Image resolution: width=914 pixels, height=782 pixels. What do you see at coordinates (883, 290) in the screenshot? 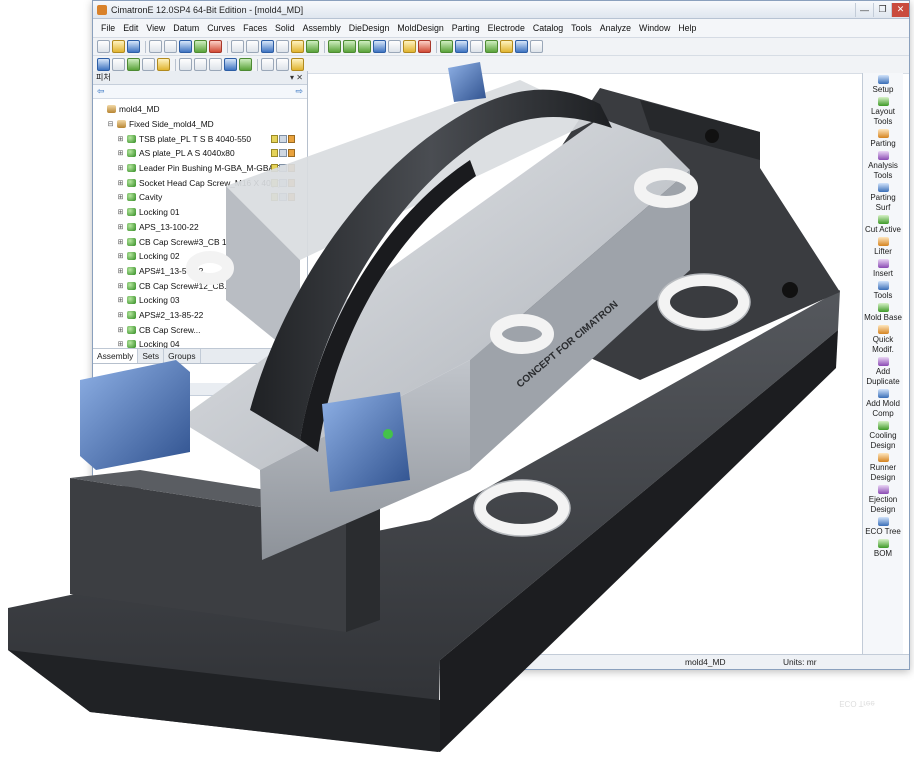
I see `mold-tool-tools: Tools` at bounding box center [883, 290].